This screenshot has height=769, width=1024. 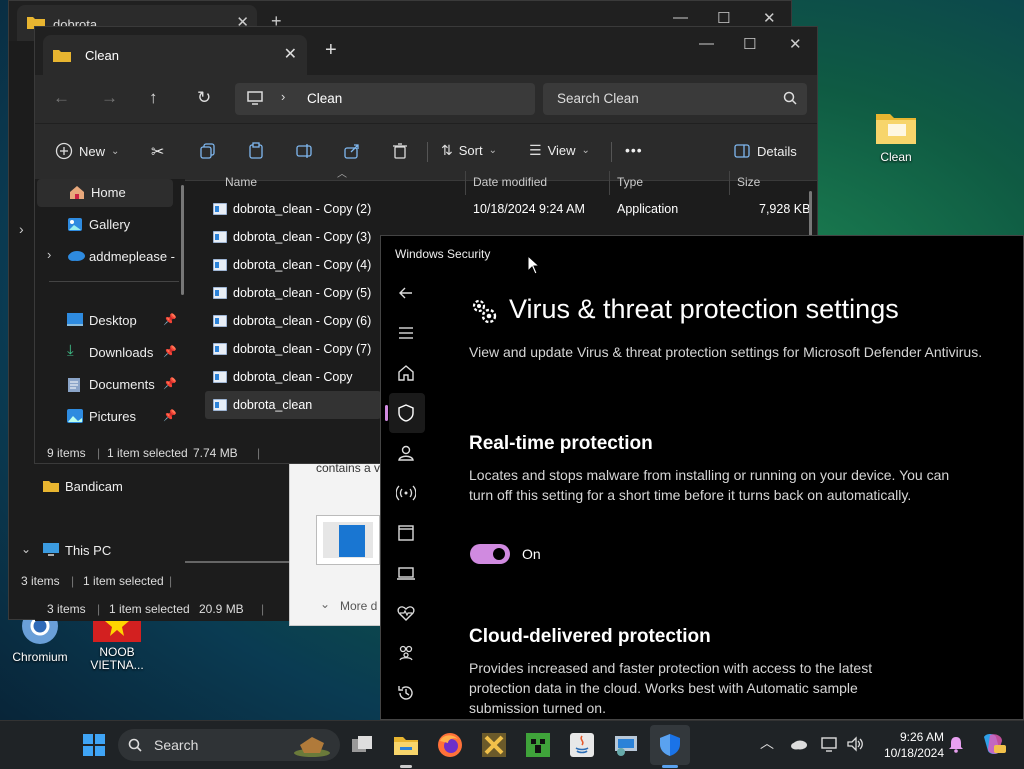 I want to click on file-date: 10/18/2024 9:24 AM, so click(x=529, y=209).